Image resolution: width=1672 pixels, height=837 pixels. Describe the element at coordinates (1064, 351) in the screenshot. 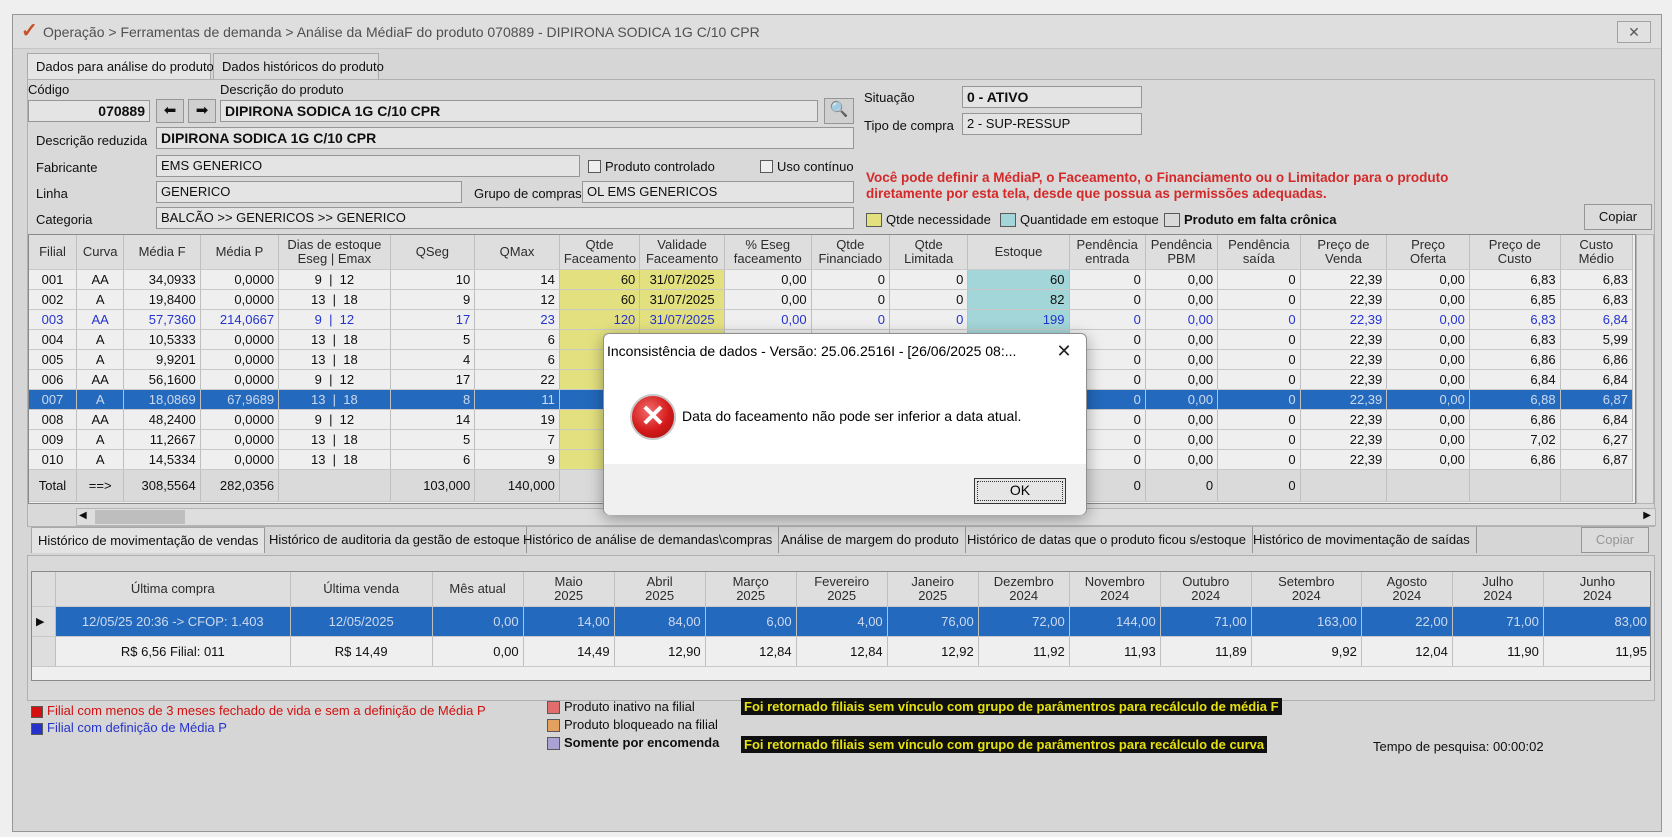

I see `dialog-close-button: ✕` at that location.